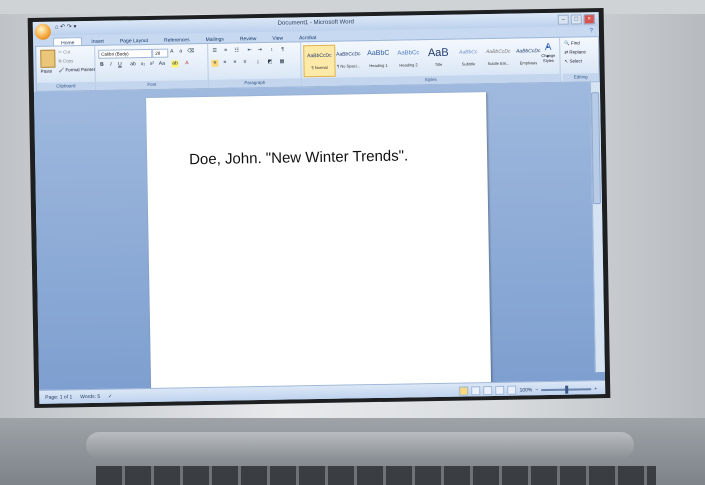 The image size is (705, 485). Describe the element at coordinates (536, 390) in the screenshot. I see `zoom-out-icon: −` at that location.